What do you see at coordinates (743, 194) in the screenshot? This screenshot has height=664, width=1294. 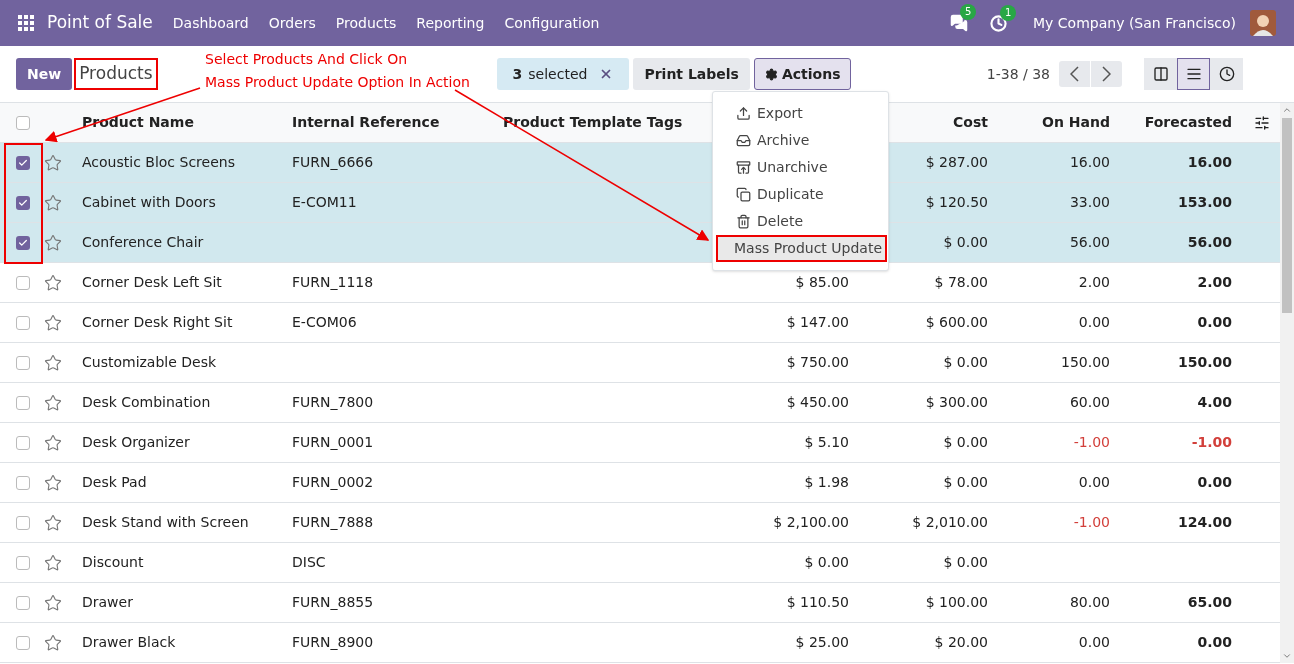 I see `copy-icon` at bounding box center [743, 194].